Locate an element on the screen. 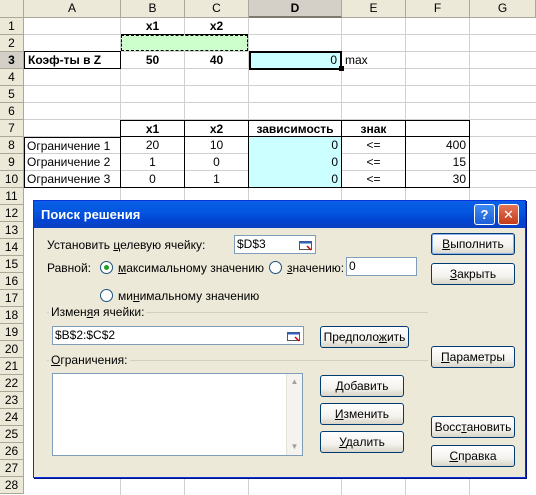 Image resolution: width=536 pixels, height=495 pixels. cell-d3-active: 0 is located at coordinates (295, 60).